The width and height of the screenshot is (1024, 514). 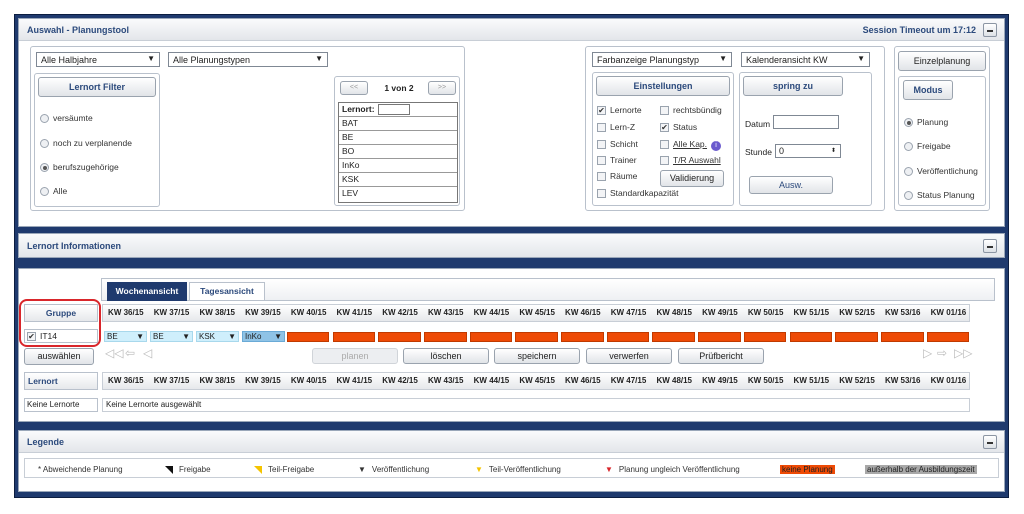 What do you see at coordinates (927, 353) in the screenshot?
I see `nav-next-small-icon: ▷` at bounding box center [927, 353].